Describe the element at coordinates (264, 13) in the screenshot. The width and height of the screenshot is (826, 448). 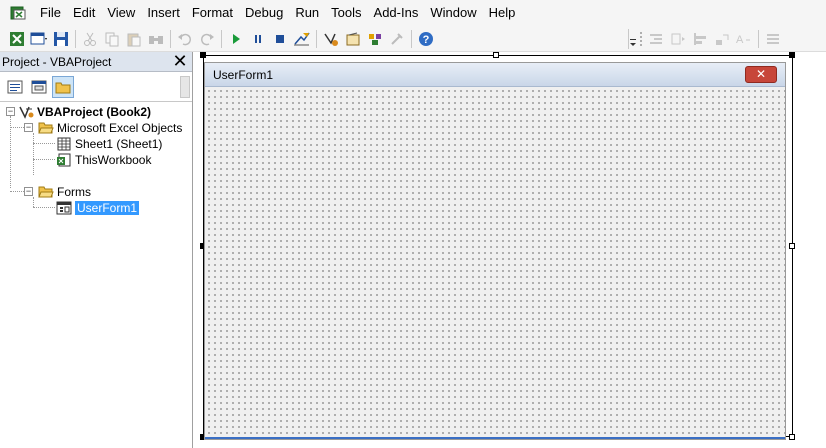
I see `menu-debug: Debug` at that location.